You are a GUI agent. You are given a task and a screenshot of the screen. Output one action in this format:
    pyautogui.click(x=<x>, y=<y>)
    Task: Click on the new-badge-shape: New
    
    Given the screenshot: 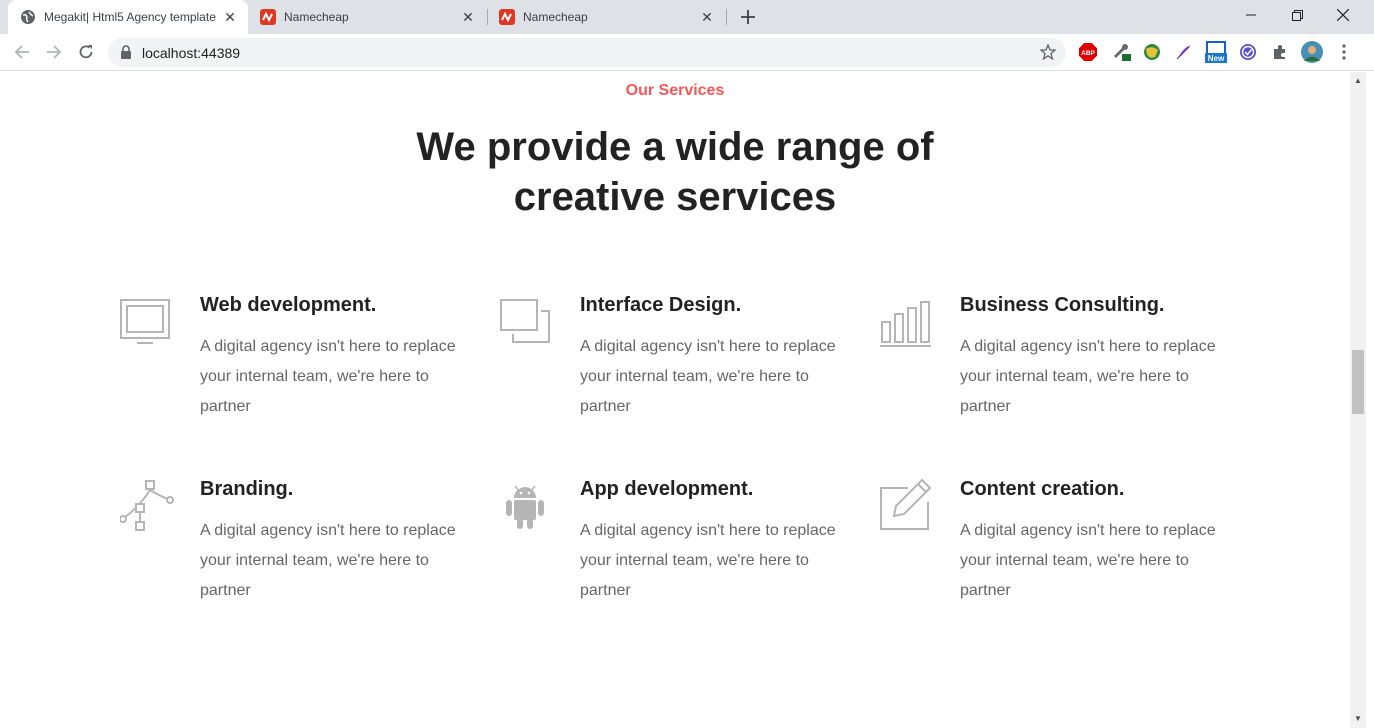 What is the action you would take?
    pyautogui.click(x=1216, y=52)
    